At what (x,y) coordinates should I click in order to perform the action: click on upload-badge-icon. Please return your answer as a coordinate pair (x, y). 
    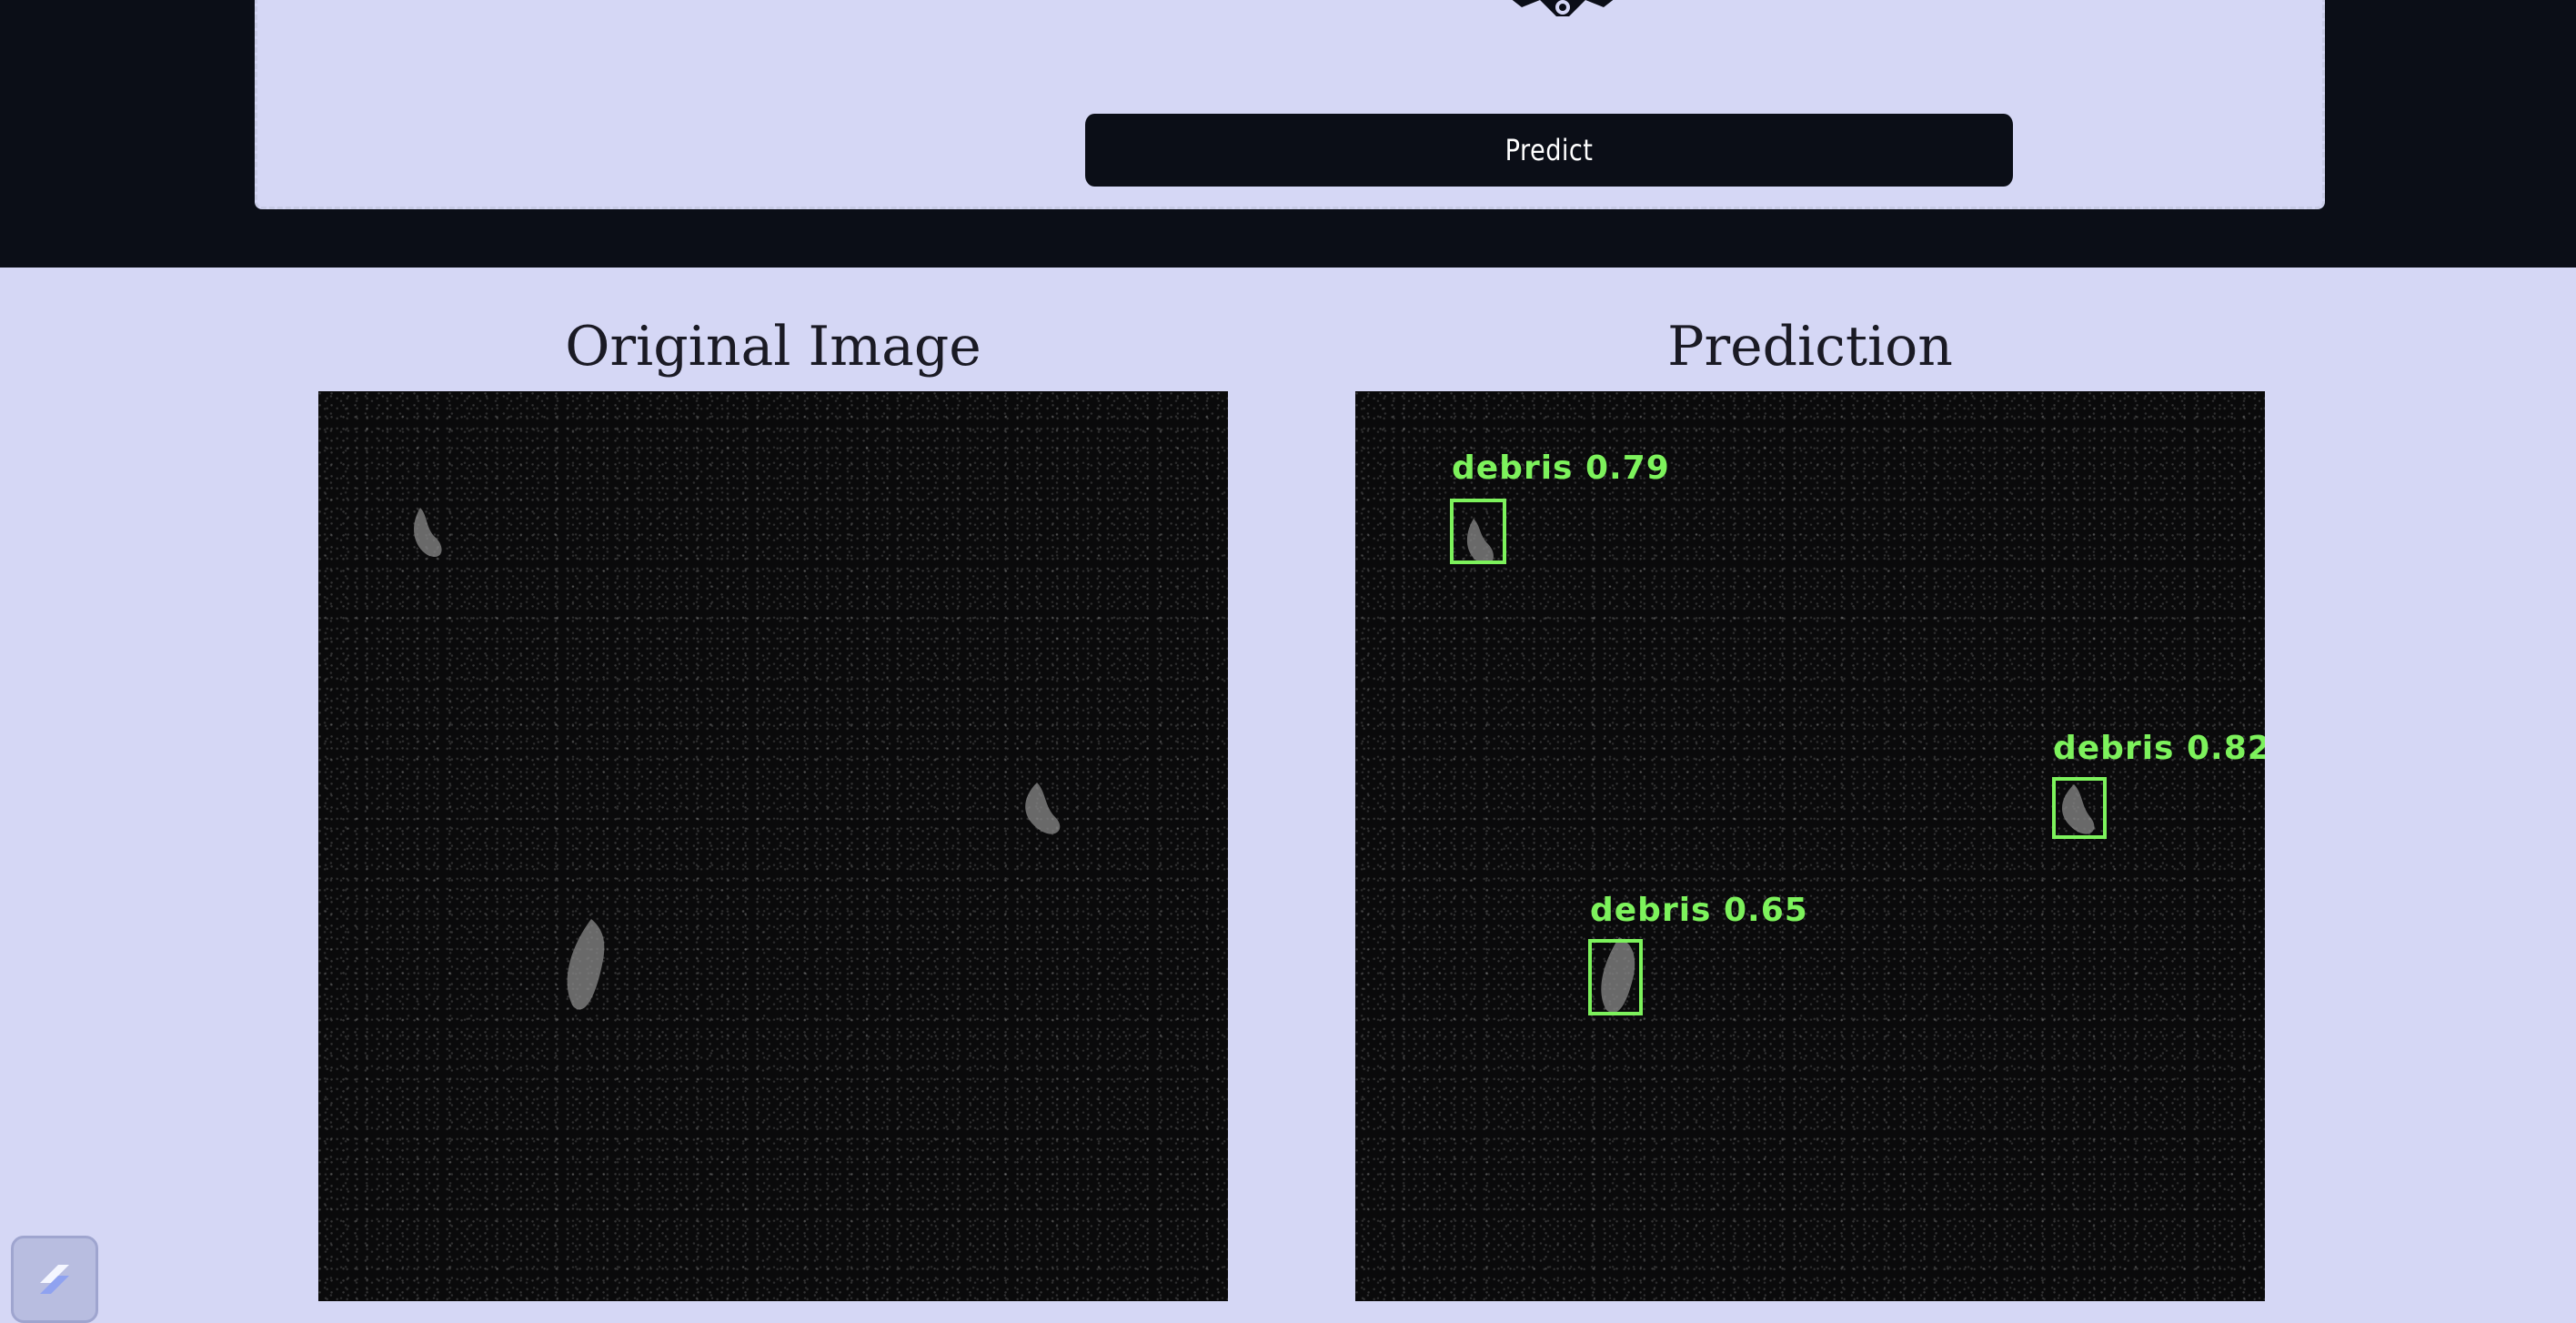
    Looking at the image, I should click on (1563, 8).